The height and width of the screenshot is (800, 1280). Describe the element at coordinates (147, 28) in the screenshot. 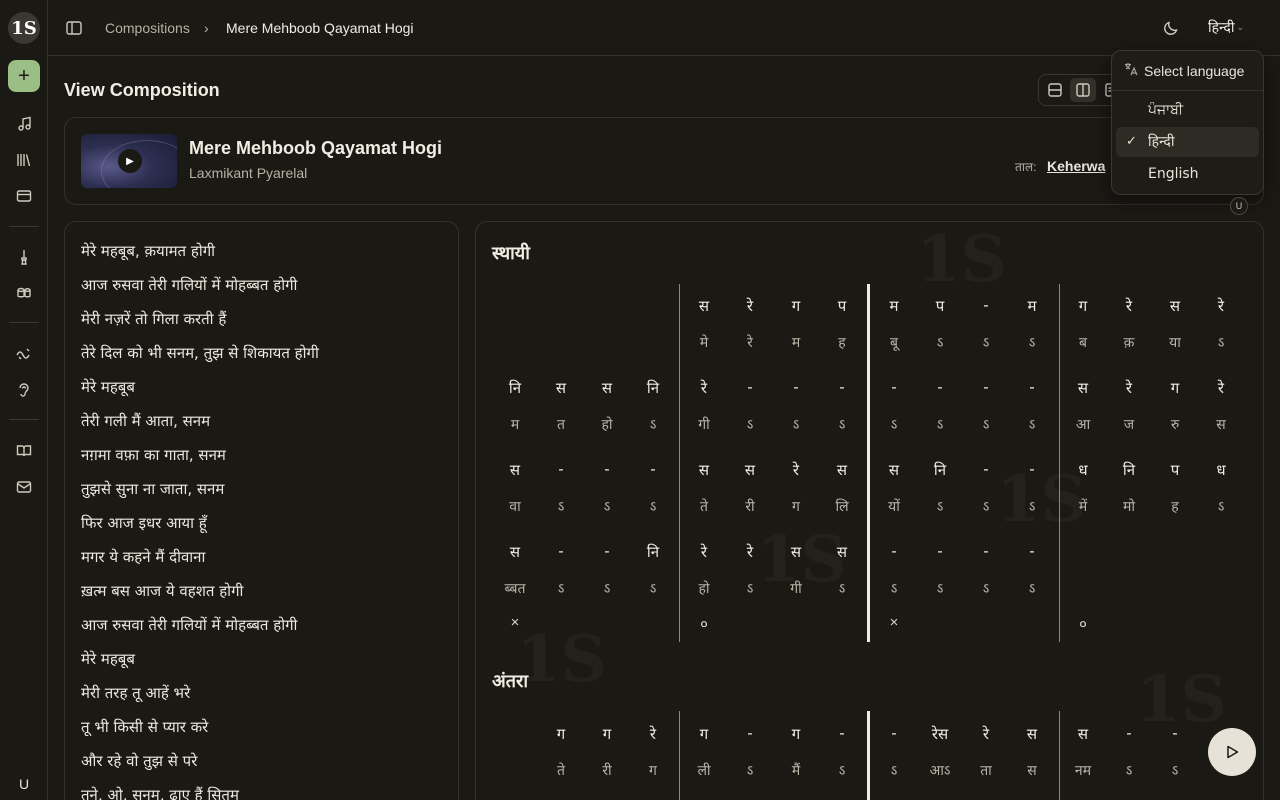

I see `breadcrumb-compositions: Compositions` at that location.